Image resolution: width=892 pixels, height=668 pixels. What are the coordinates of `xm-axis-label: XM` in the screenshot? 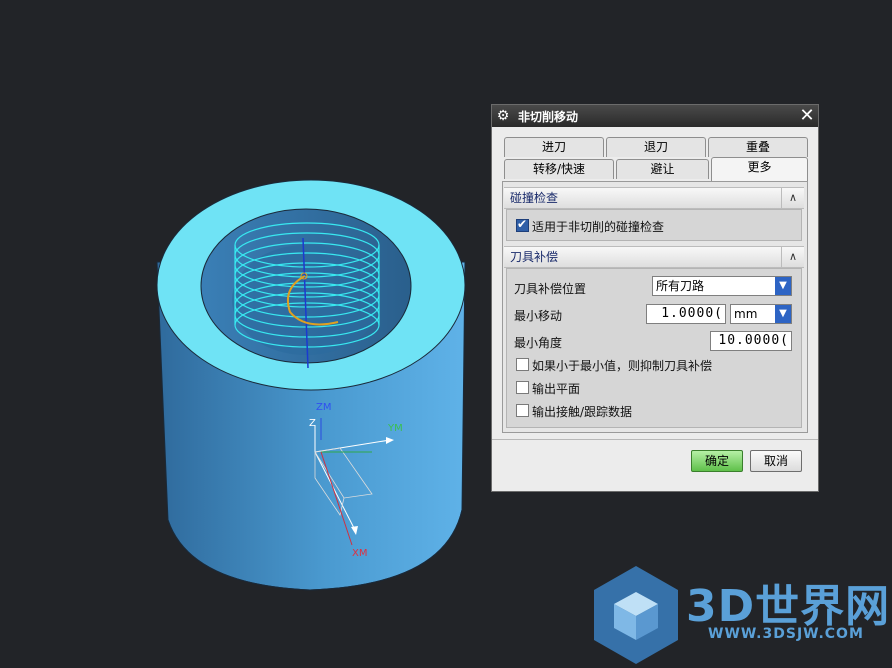 It's located at (360, 553).